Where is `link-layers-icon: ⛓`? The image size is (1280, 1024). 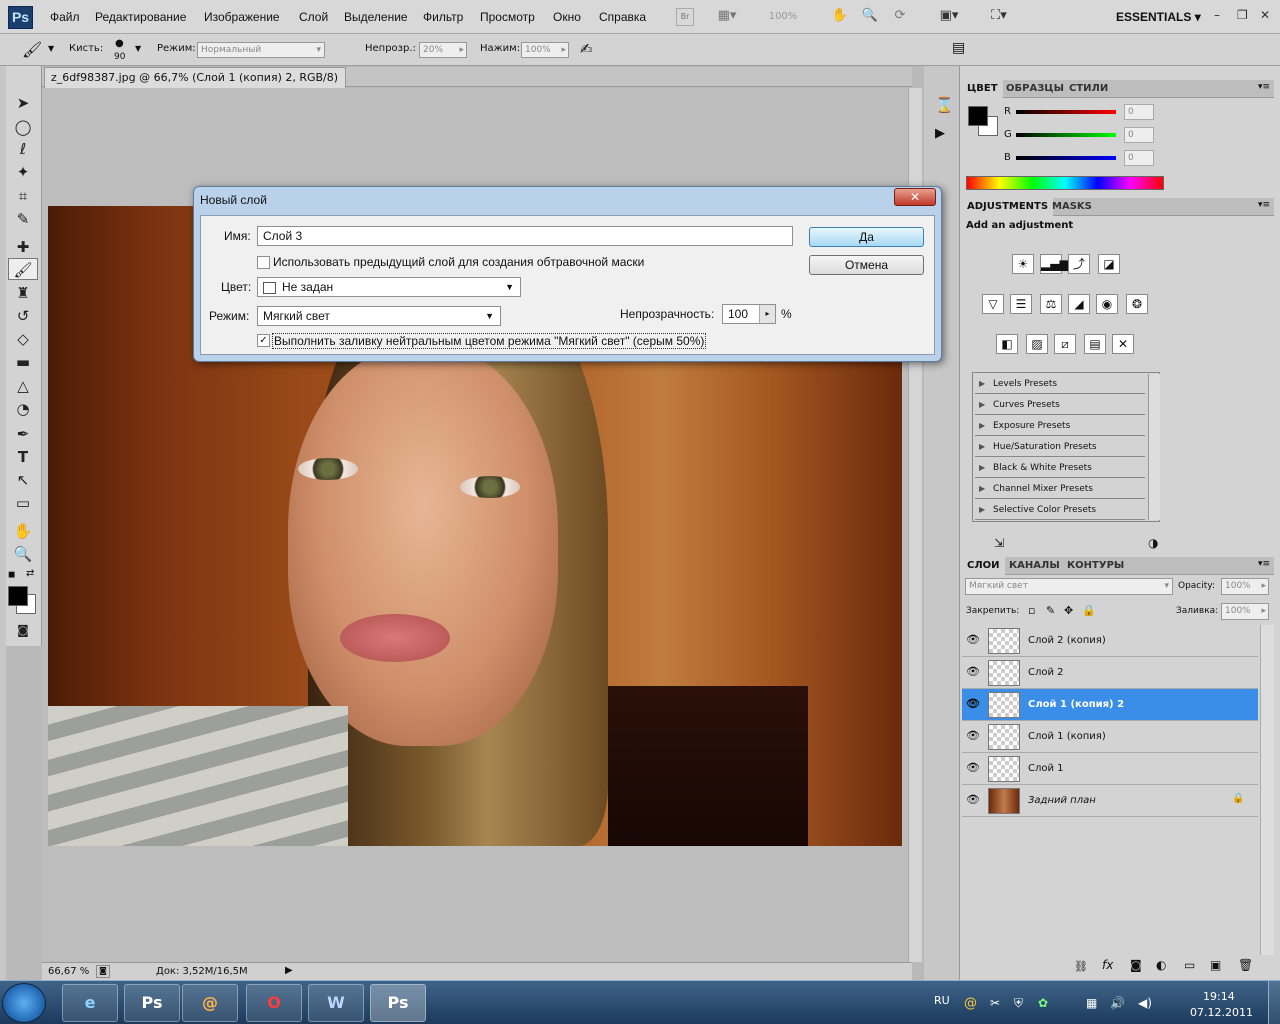
link-layers-icon: ⛓ is located at coordinates (1081, 966).